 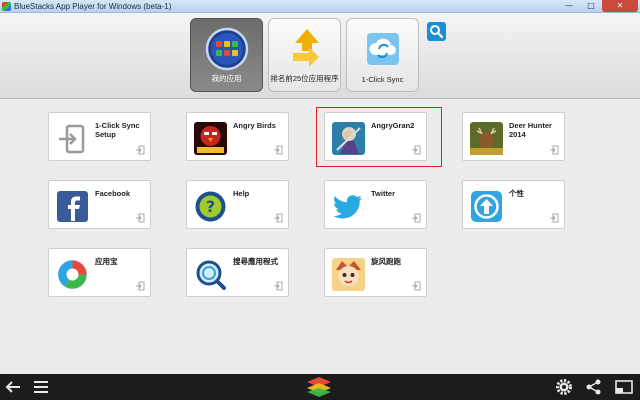 I want to click on app-name: 应用宝, so click(x=106, y=261).